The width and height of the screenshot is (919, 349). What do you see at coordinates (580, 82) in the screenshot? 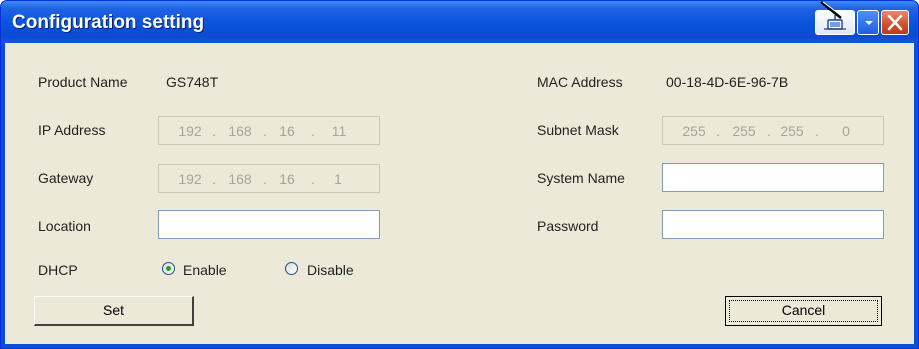
I see `mac-address-label: MAC Address` at bounding box center [580, 82].